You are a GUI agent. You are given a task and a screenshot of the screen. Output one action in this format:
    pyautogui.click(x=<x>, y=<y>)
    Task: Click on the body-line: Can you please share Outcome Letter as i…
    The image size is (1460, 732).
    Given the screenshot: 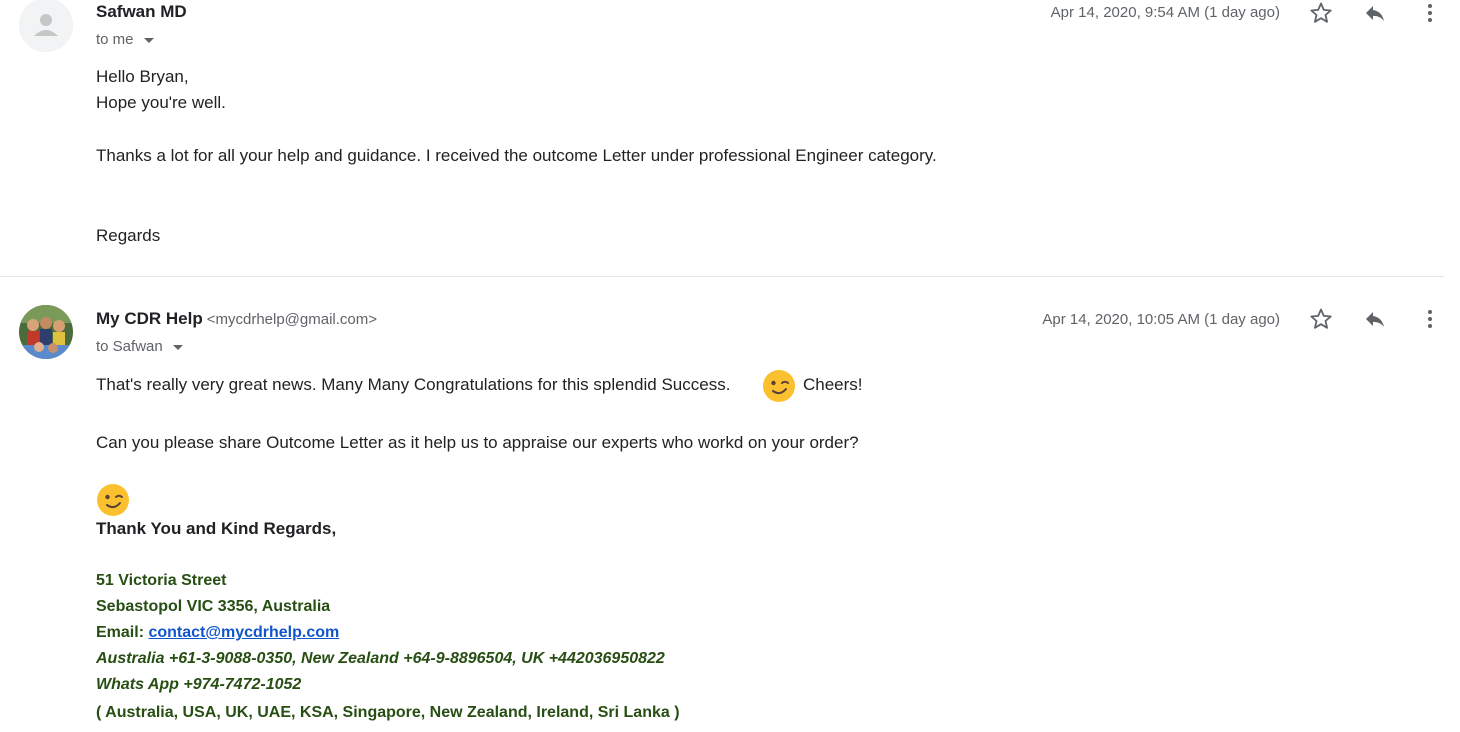 What is the action you would take?
    pyautogui.click(x=477, y=442)
    